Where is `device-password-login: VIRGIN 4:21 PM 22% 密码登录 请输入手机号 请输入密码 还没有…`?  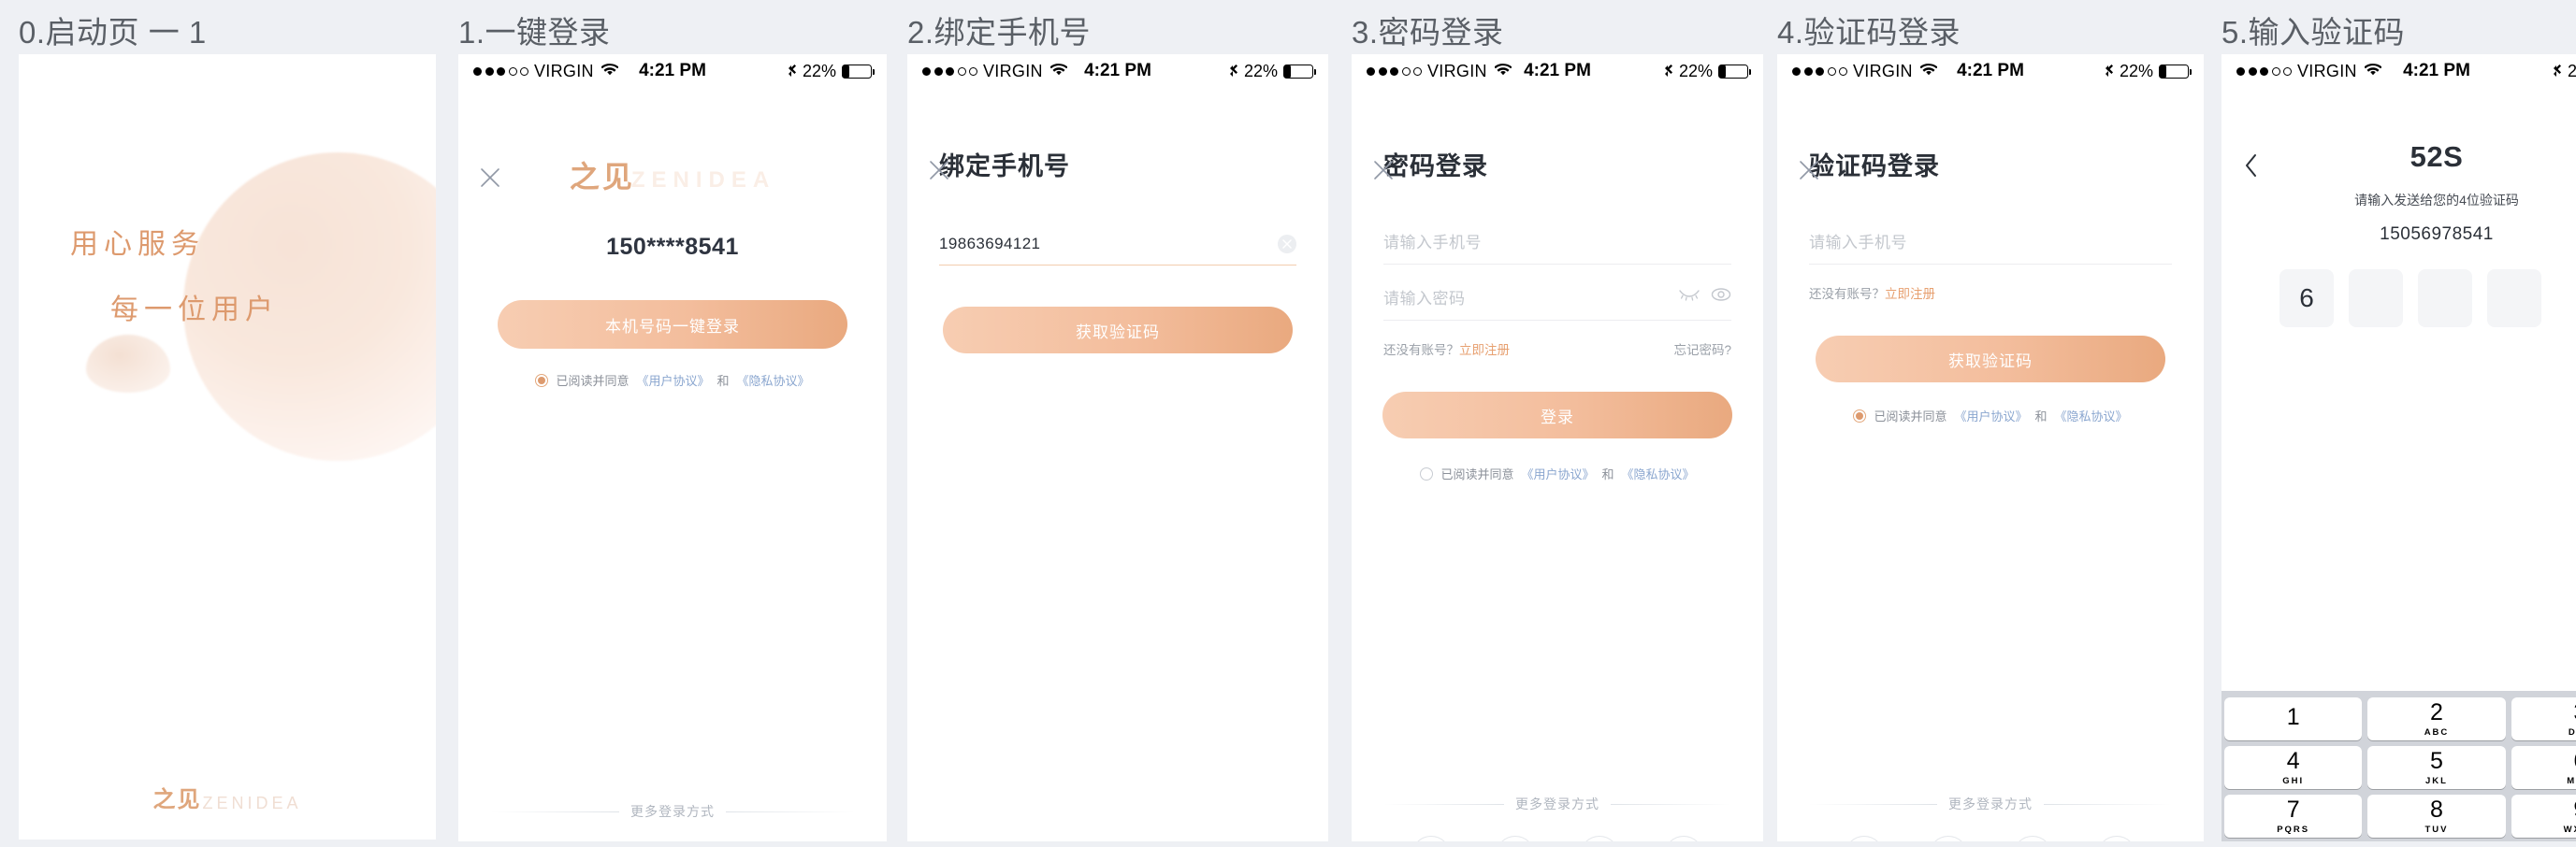
device-password-login: VIRGIN 4:21 PM 22% 密码登录 请输入手机号 请输入密码 还没有… is located at coordinates (1558, 447).